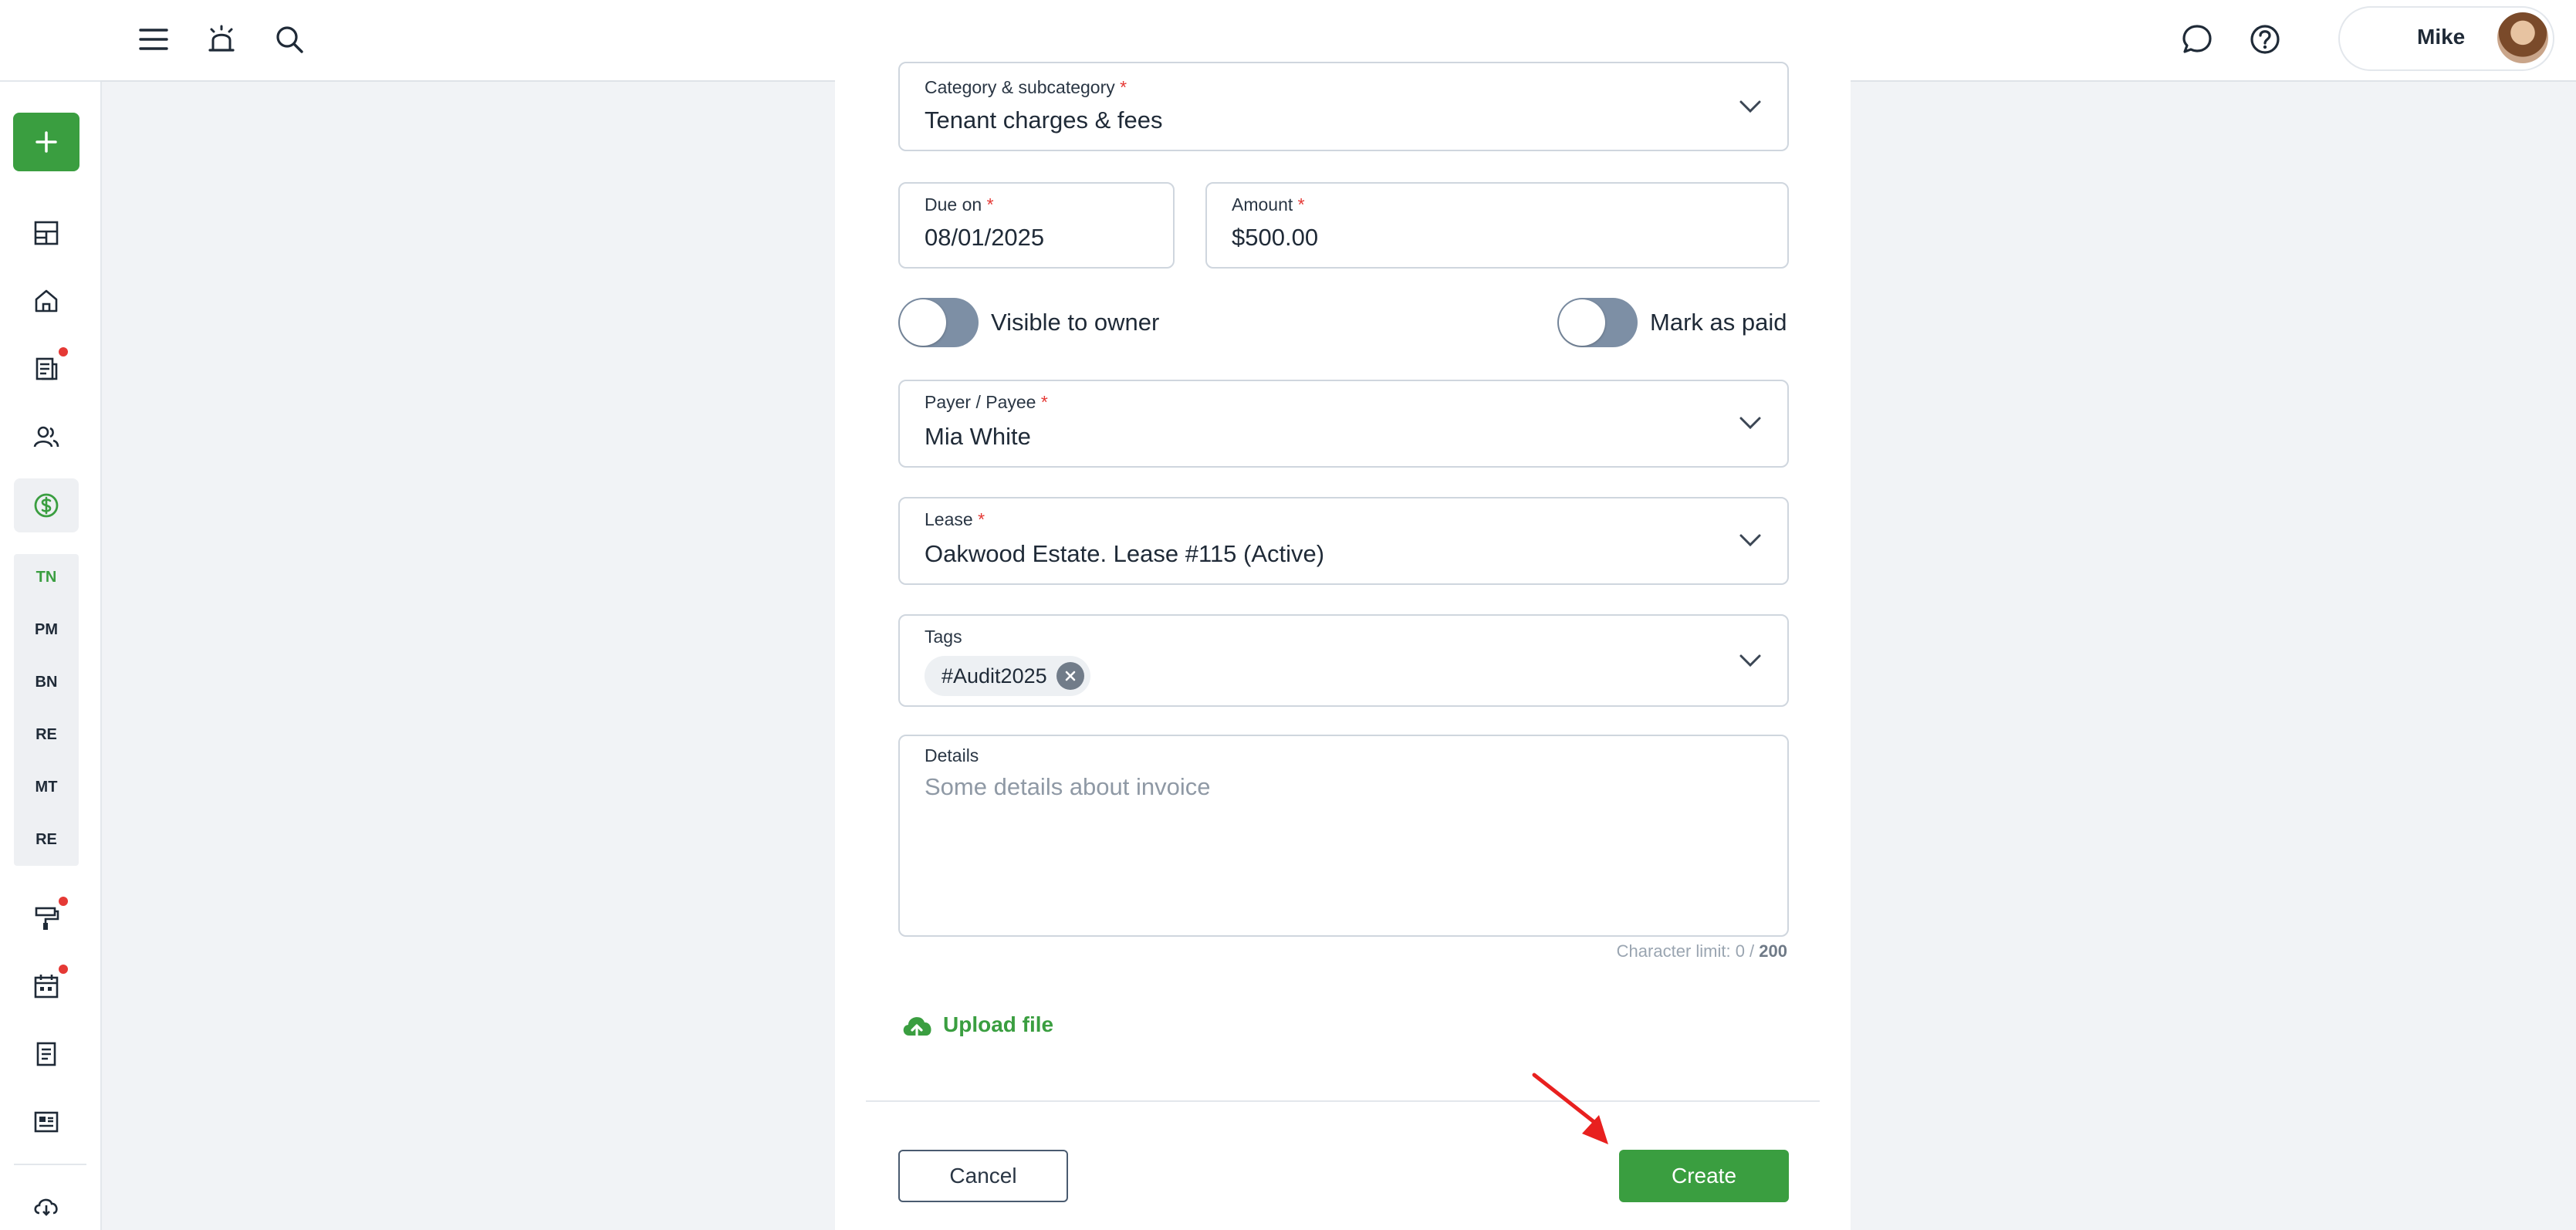 Image resolution: width=2576 pixels, height=1230 pixels. What do you see at coordinates (2441, 37) in the screenshot?
I see `user-name: Mike` at bounding box center [2441, 37].